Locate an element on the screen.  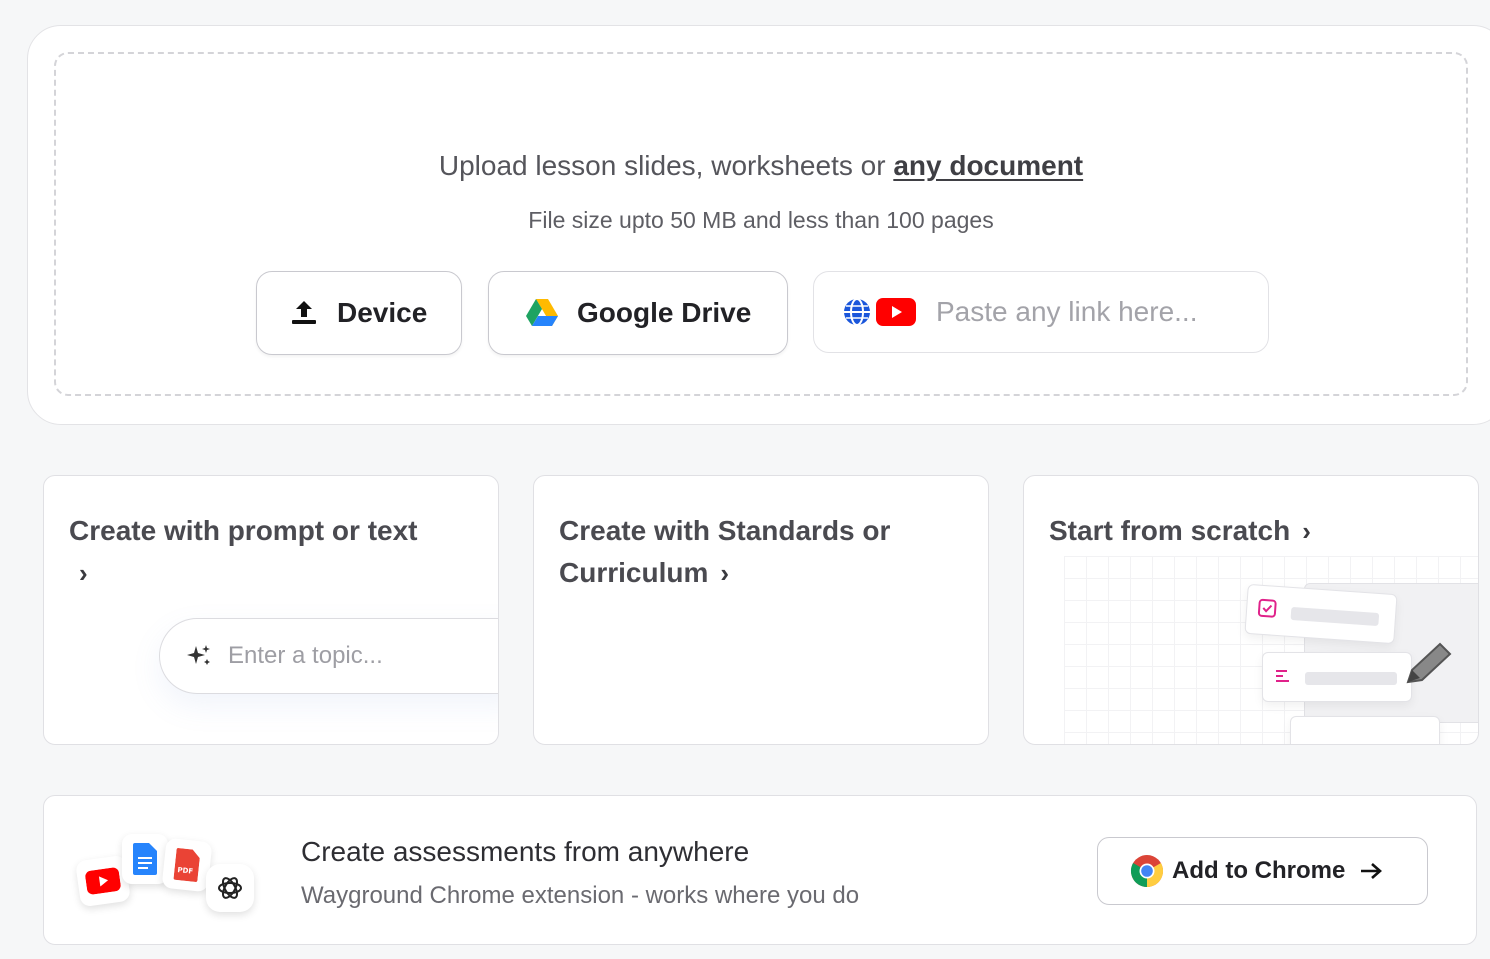
svg-text: PDF is located at coordinates (185, 871).